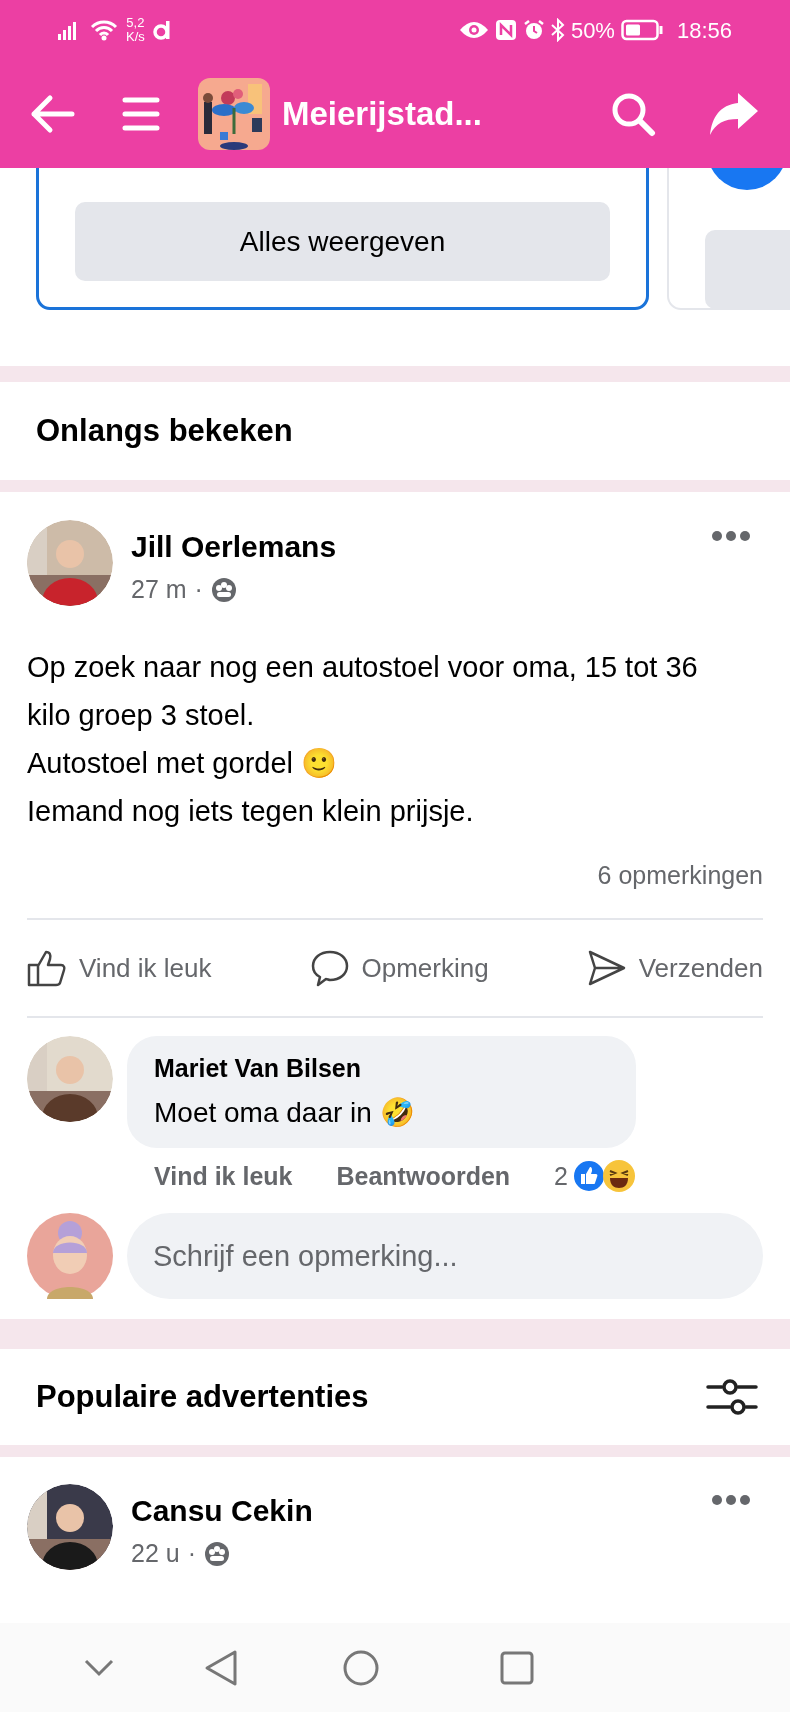  Describe the element at coordinates (135, 23) in the screenshot. I see `speed-value: 5,2` at that location.